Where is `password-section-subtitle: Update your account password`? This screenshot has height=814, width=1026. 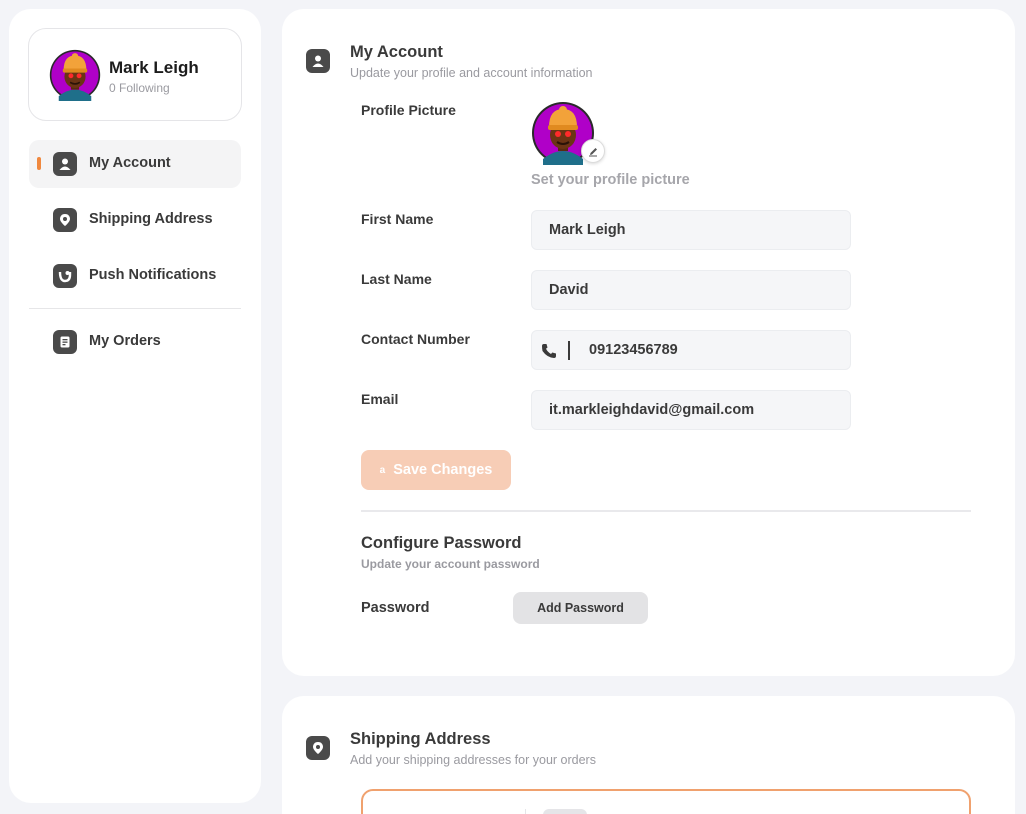 password-section-subtitle: Update your account password is located at coordinates (450, 564).